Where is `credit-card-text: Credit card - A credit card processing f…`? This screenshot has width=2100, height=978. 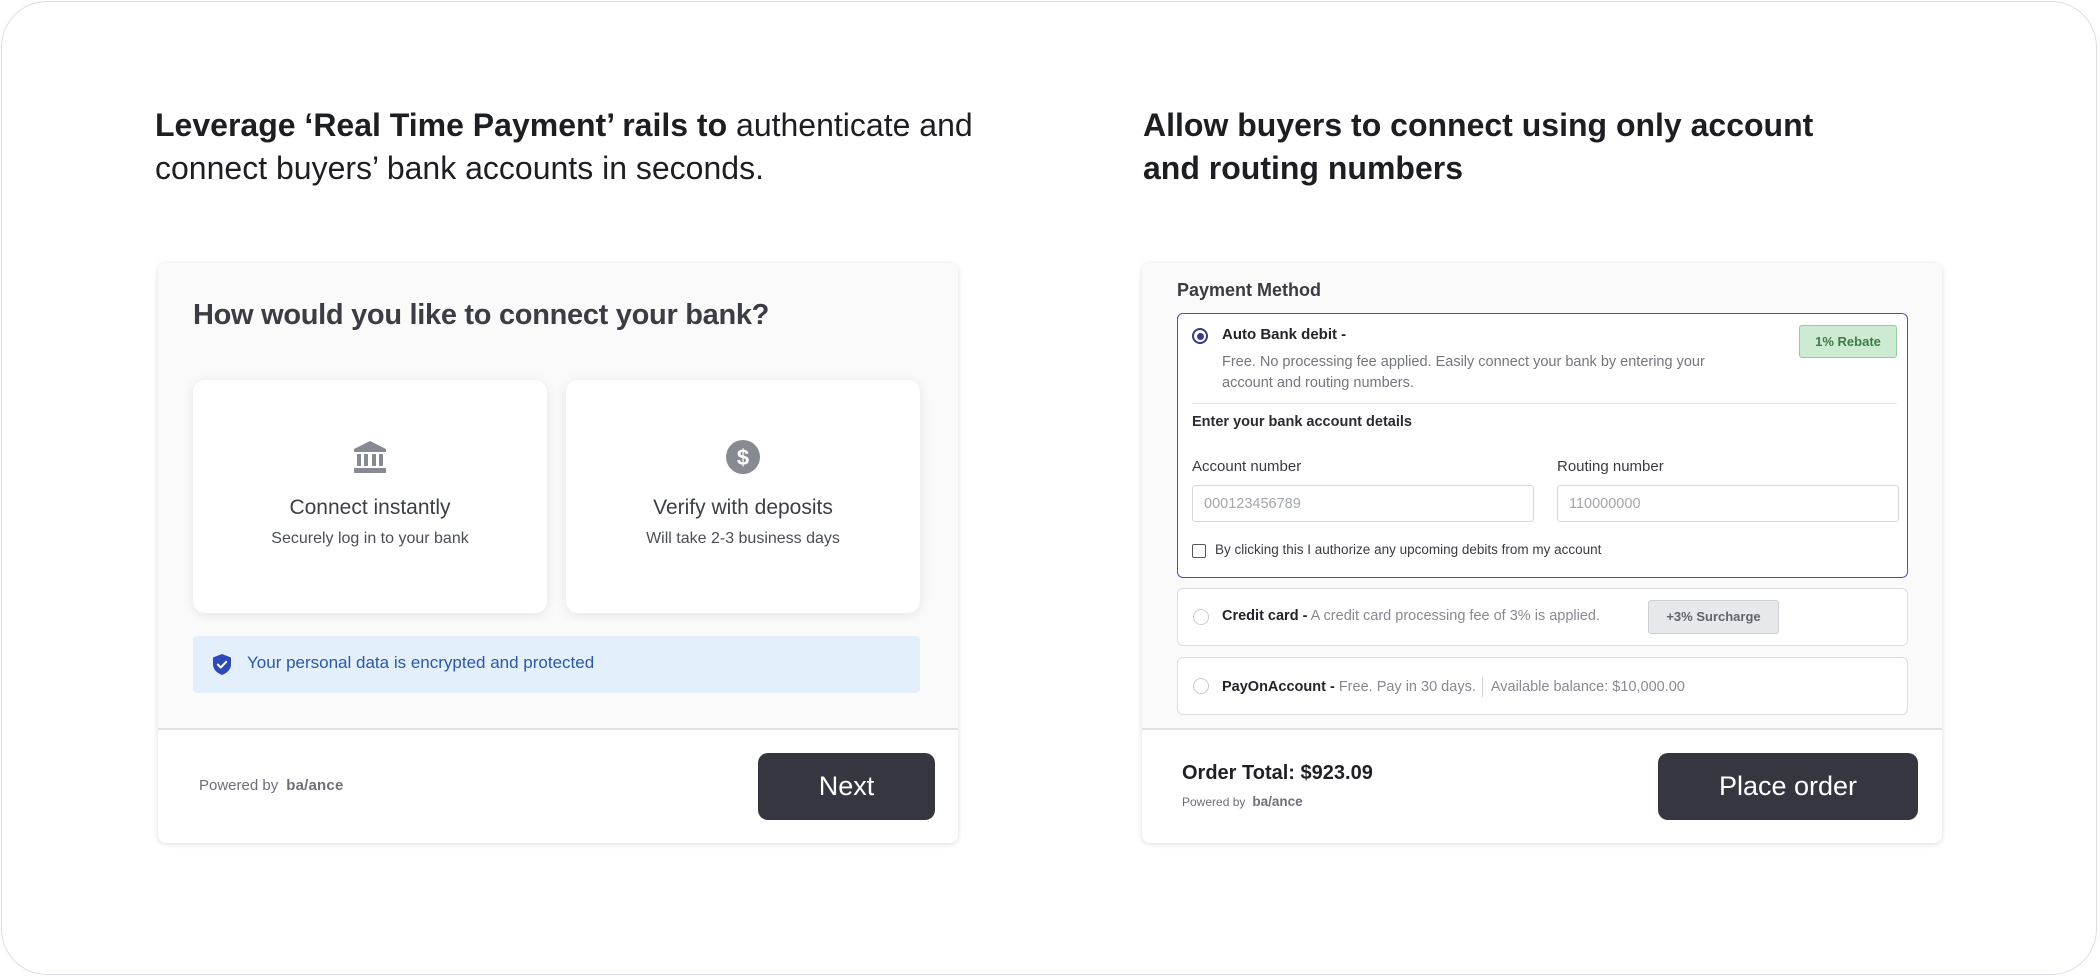
credit-card-text: Credit card - A credit card processing f… is located at coordinates (1411, 616).